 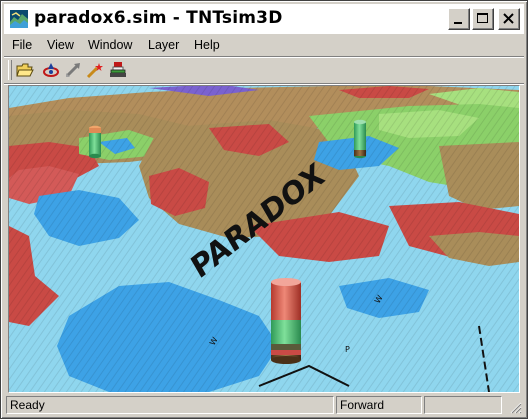 I want to click on viewer-position-button, so click(x=51, y=70).